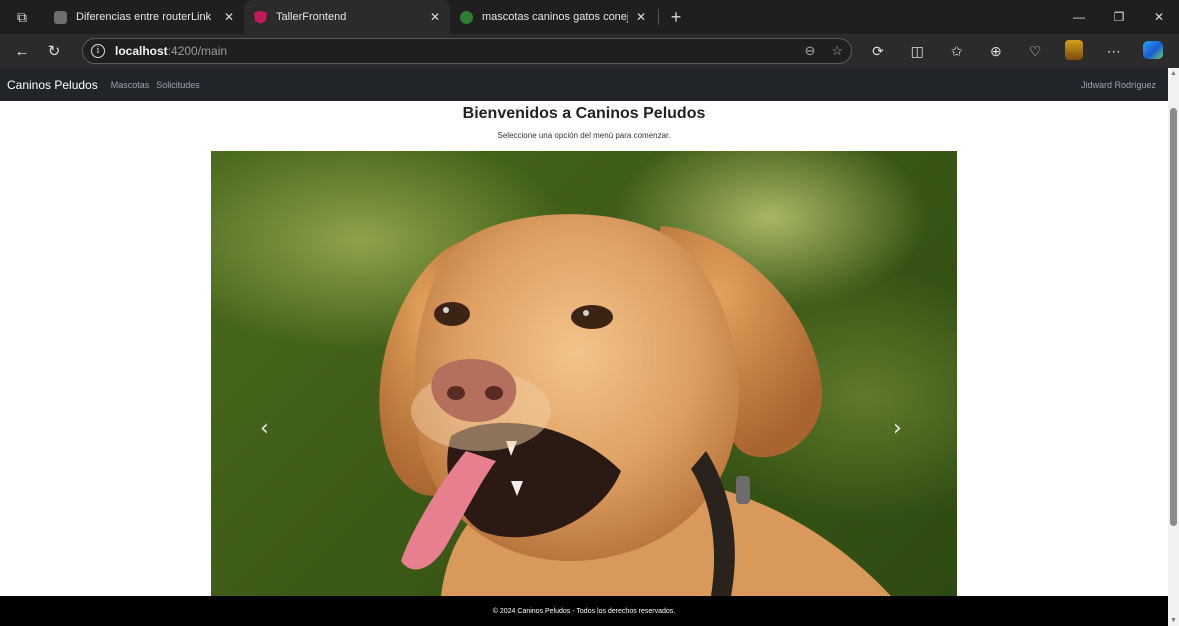 The width and height of the screenshot is (1179, 626). I want to click on scroll-down-icon: ▼, so click(1173, 620).